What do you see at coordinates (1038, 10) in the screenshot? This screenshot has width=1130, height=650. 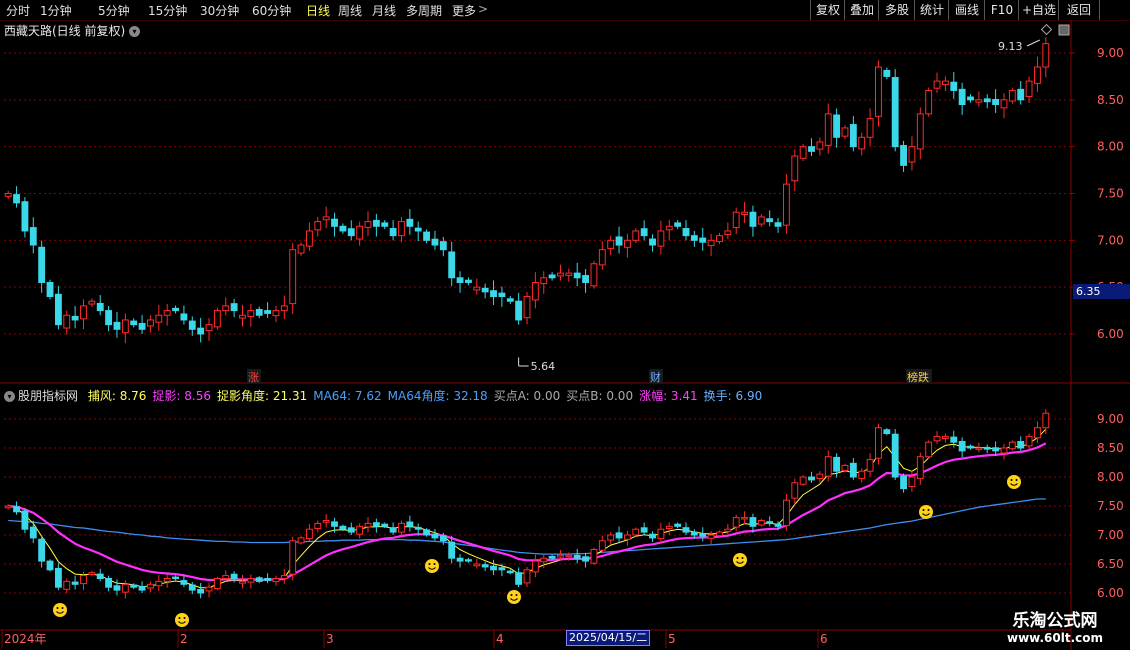 I see `add-favorite-button: +自选` at bounding box center [1038, 10].